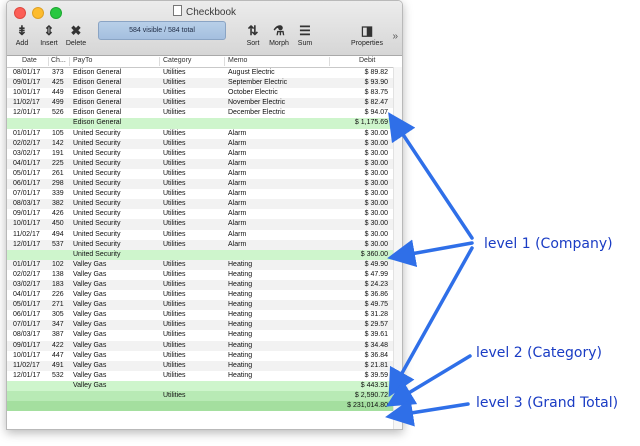 This screenshot has width=640, height=446. I want to click on morph-button: ⚗ Morph, so click(279, 35).